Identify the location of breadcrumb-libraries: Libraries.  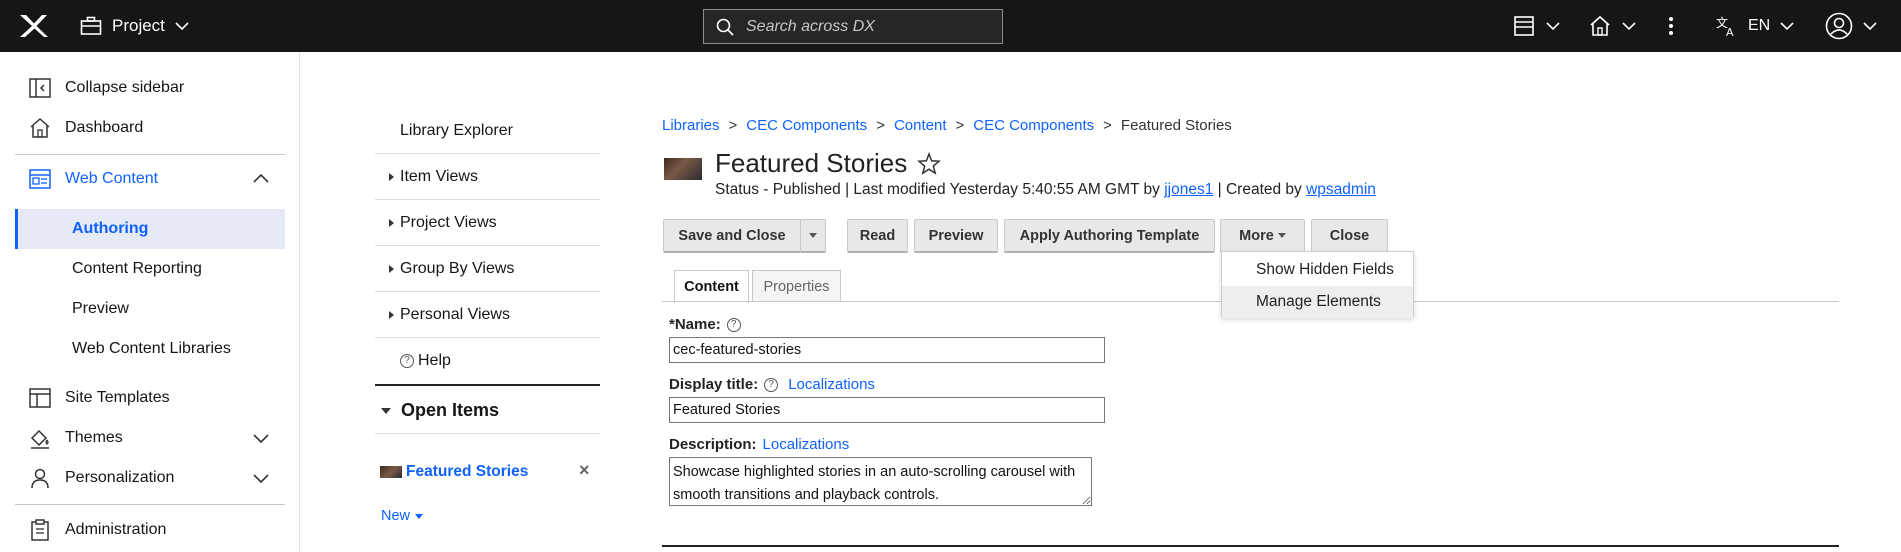
(691, 125).